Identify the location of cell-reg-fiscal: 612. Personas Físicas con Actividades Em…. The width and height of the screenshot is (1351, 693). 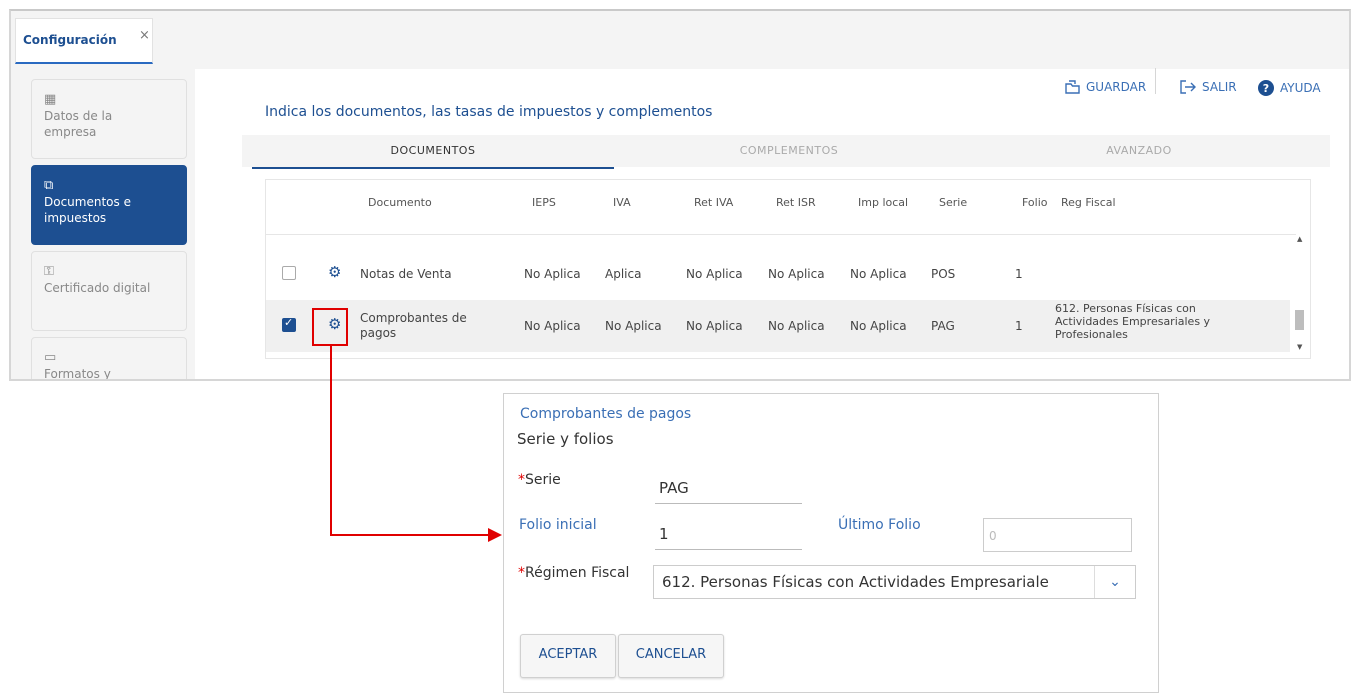
(1133, 321).